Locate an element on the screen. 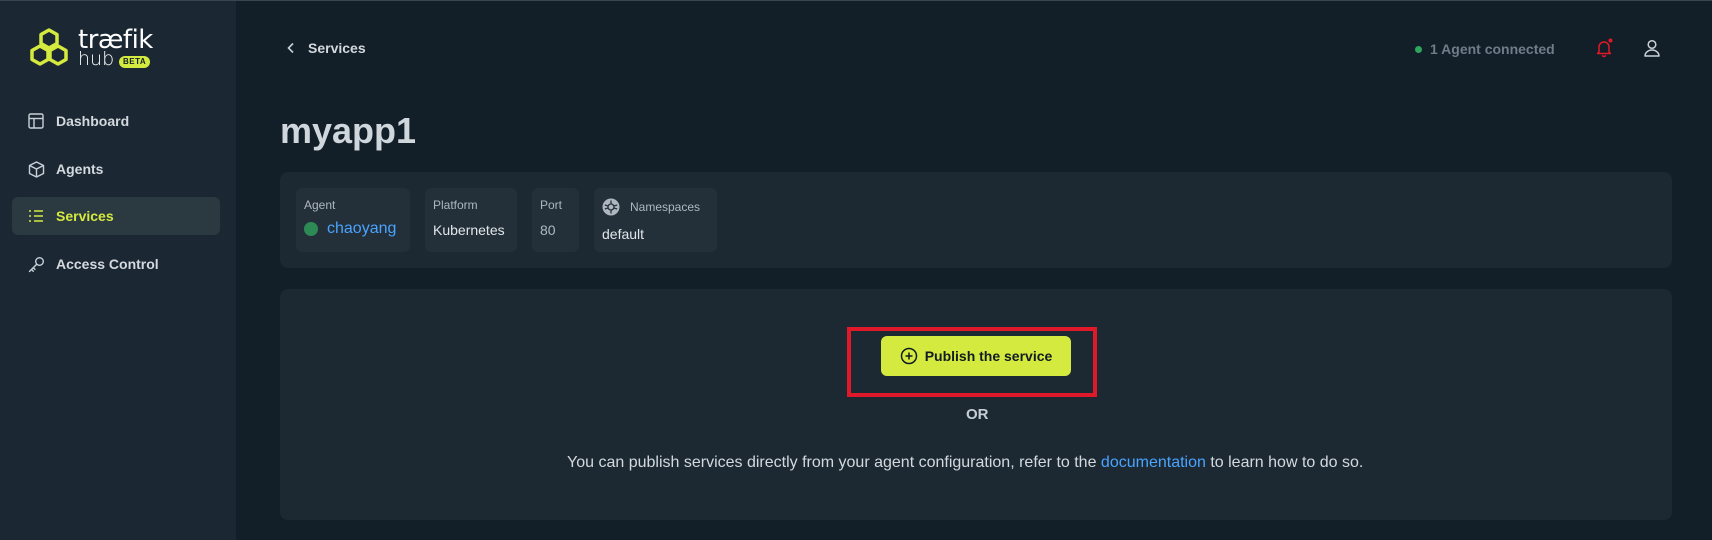 The image size is (1712, 540). platform-value: Kubernetes is located at coordinates (469, 230).